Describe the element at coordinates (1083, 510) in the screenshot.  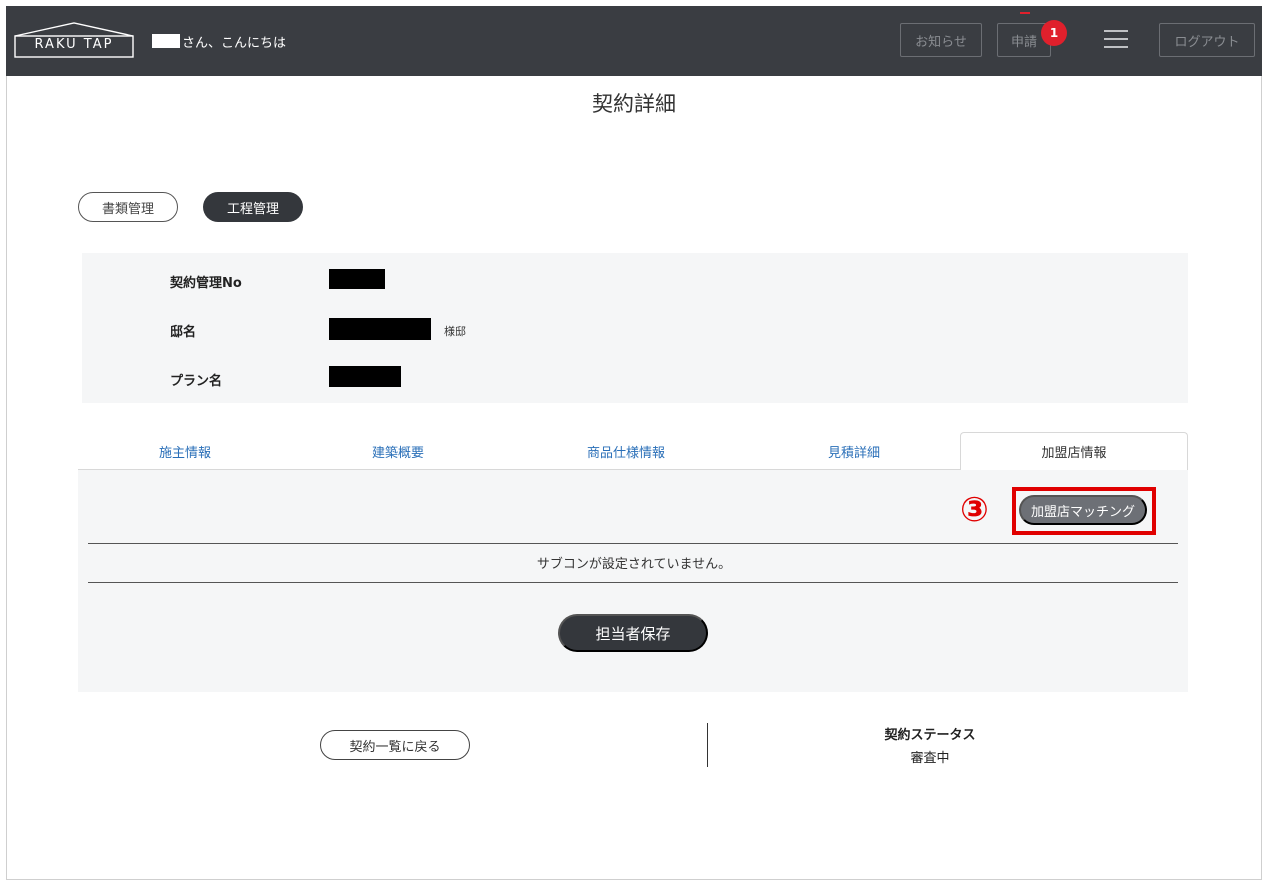
I see `franchise-matching-button: 加盟店マッチング` at that location.